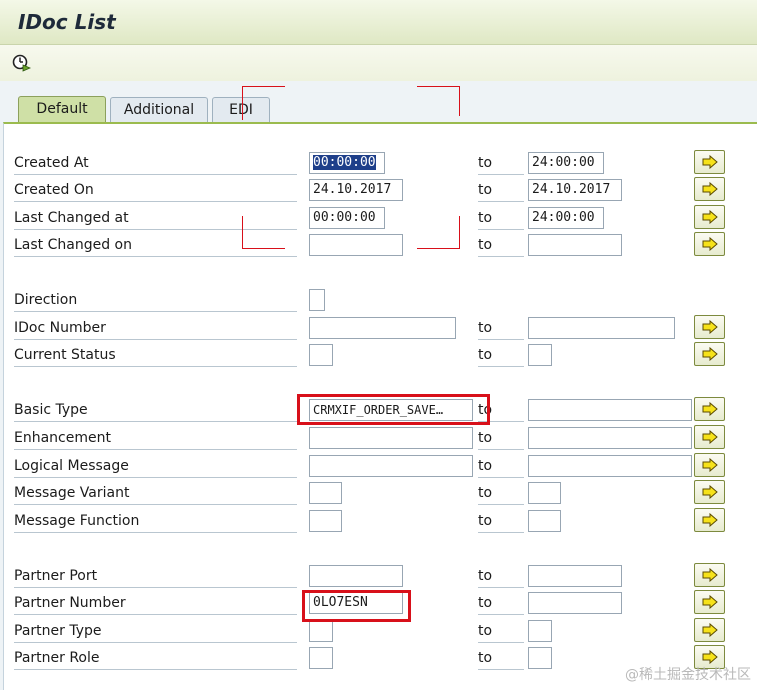 The height and width of the screenshot is (690, 757). What do you see at coordinates (688, 675) in the screenshot?
I see `watermark: @稀土掘金技术社区` at bounding box center [688, 675].